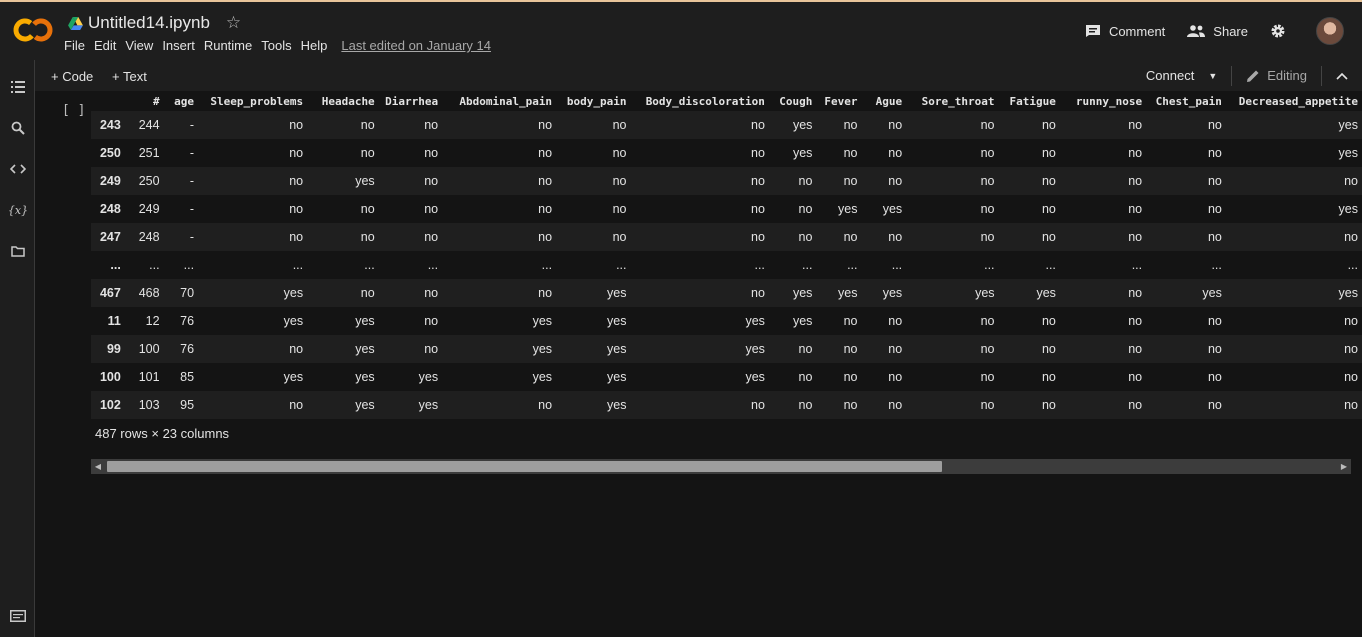  What do you see at coordinates (108, 181) in the screenshot?
I see `row-index-cell: 249` at bounding box center [108, 181].